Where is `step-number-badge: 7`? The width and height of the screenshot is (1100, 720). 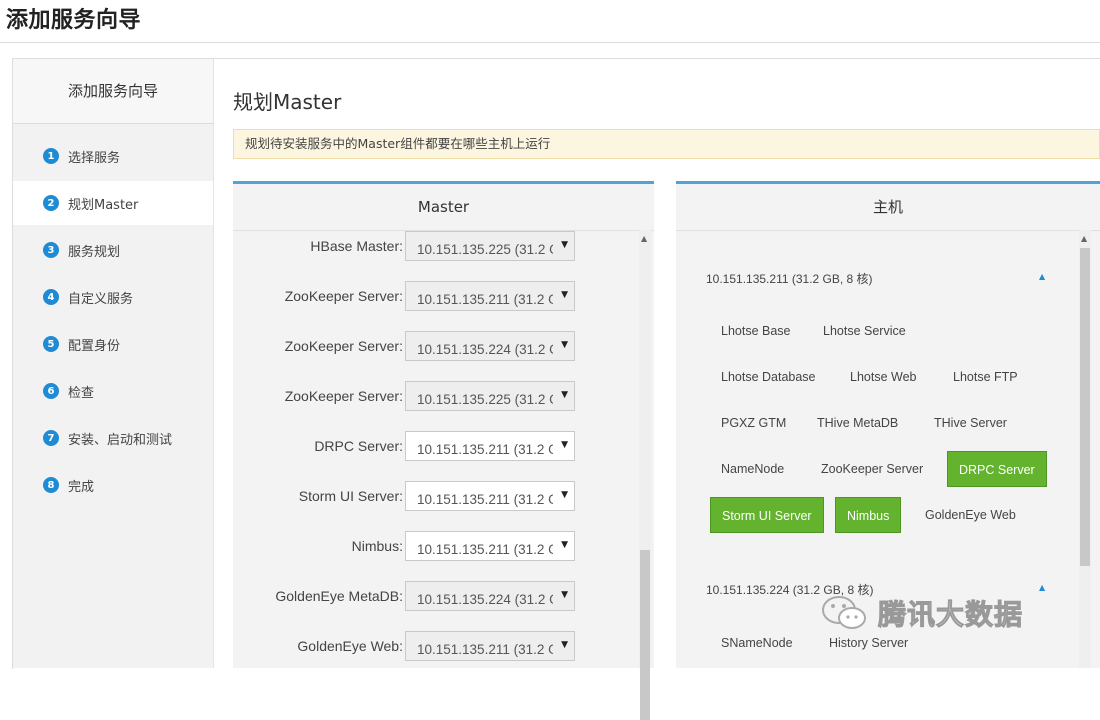 step-number-badge: 7 is located at coordinates (51, 438).